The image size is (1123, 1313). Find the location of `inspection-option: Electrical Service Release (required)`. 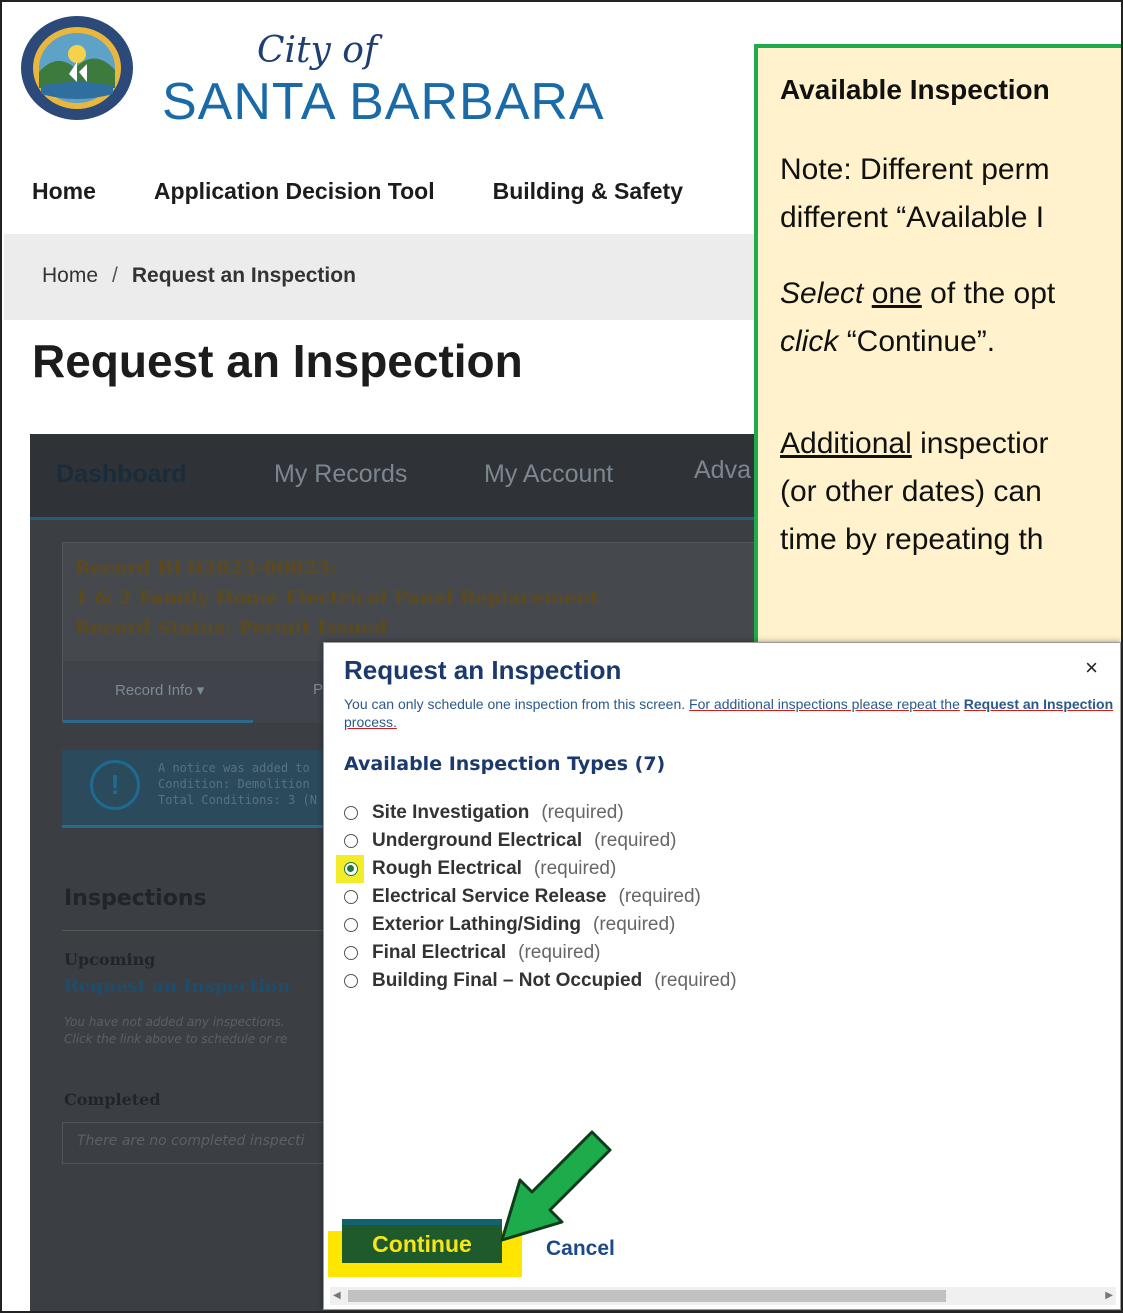

inspection-option: Electrical Service Release (required) is located at coordinates (540, 897).